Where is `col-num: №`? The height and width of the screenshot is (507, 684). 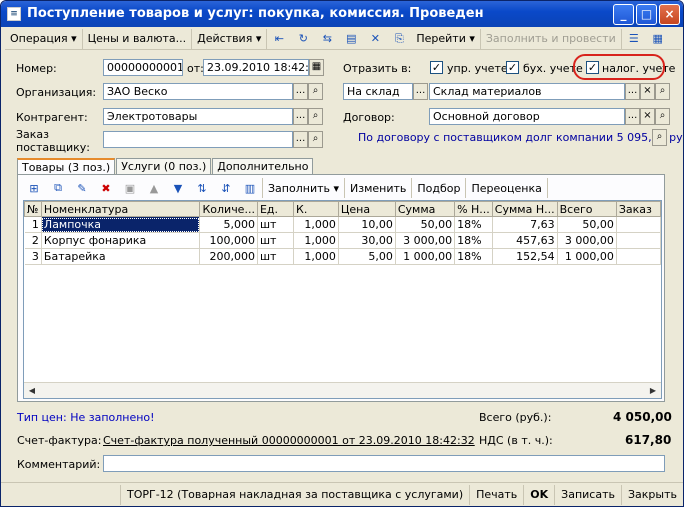
col-num: № is located at coordinates (33, 209).